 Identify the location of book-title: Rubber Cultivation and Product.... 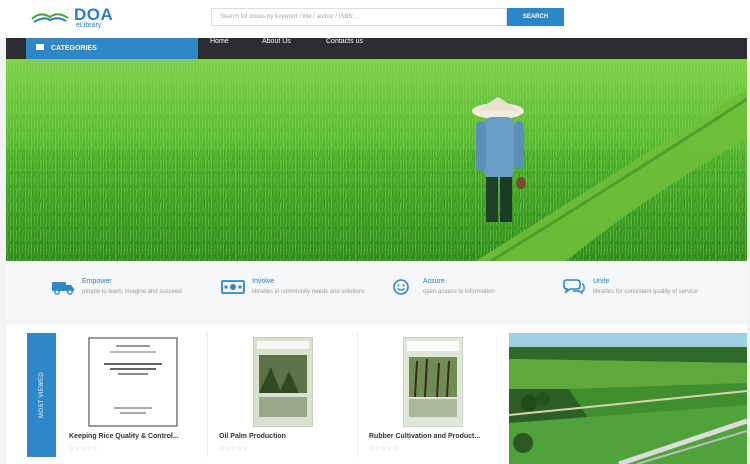
(424, 436).